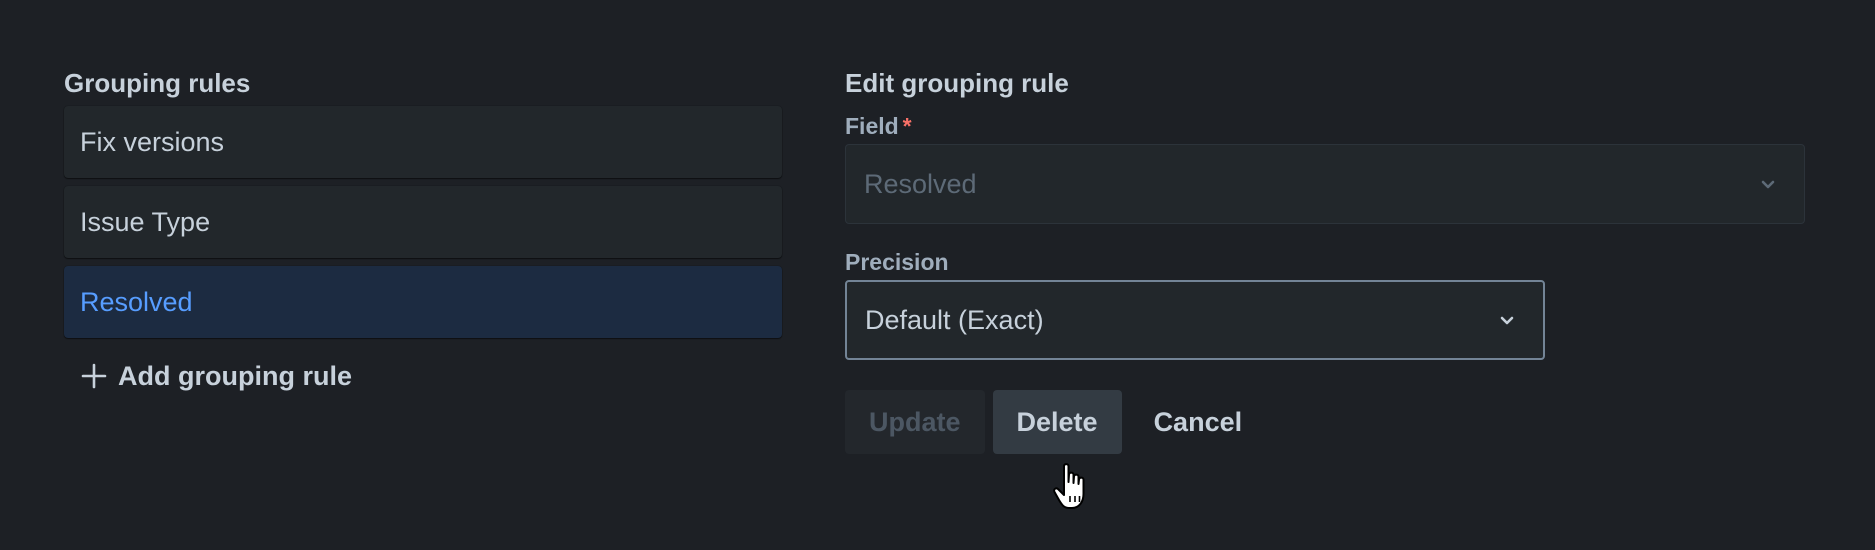 This screenshot has height=550, width=1875. I want to click on precision-select-value: Default (Exact), so click(954, 320).